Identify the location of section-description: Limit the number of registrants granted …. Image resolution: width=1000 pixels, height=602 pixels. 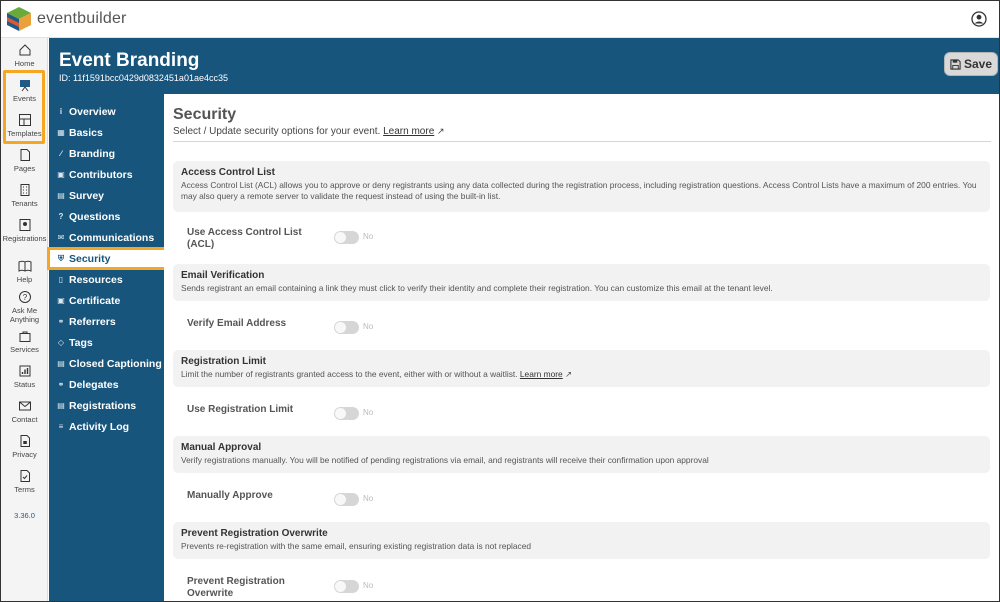
(581, 374).